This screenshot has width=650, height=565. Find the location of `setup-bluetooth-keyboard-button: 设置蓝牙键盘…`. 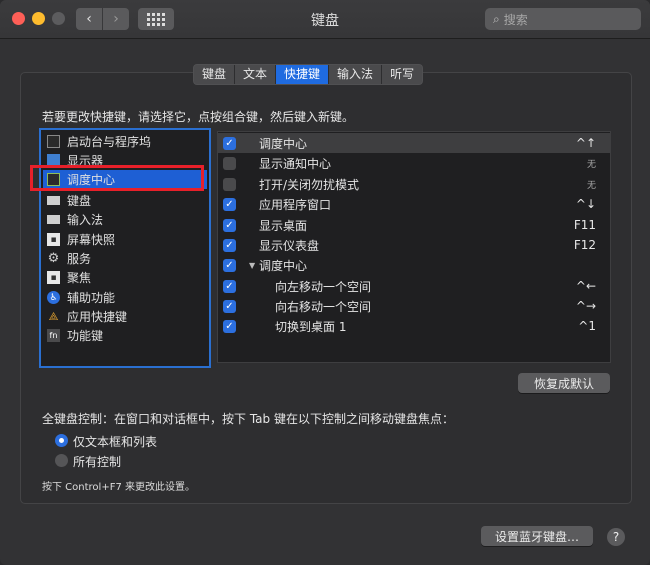

setup-bluetooth-keyboard-button: 设置蓝牙键盘… is located at coordinates (537, 536).